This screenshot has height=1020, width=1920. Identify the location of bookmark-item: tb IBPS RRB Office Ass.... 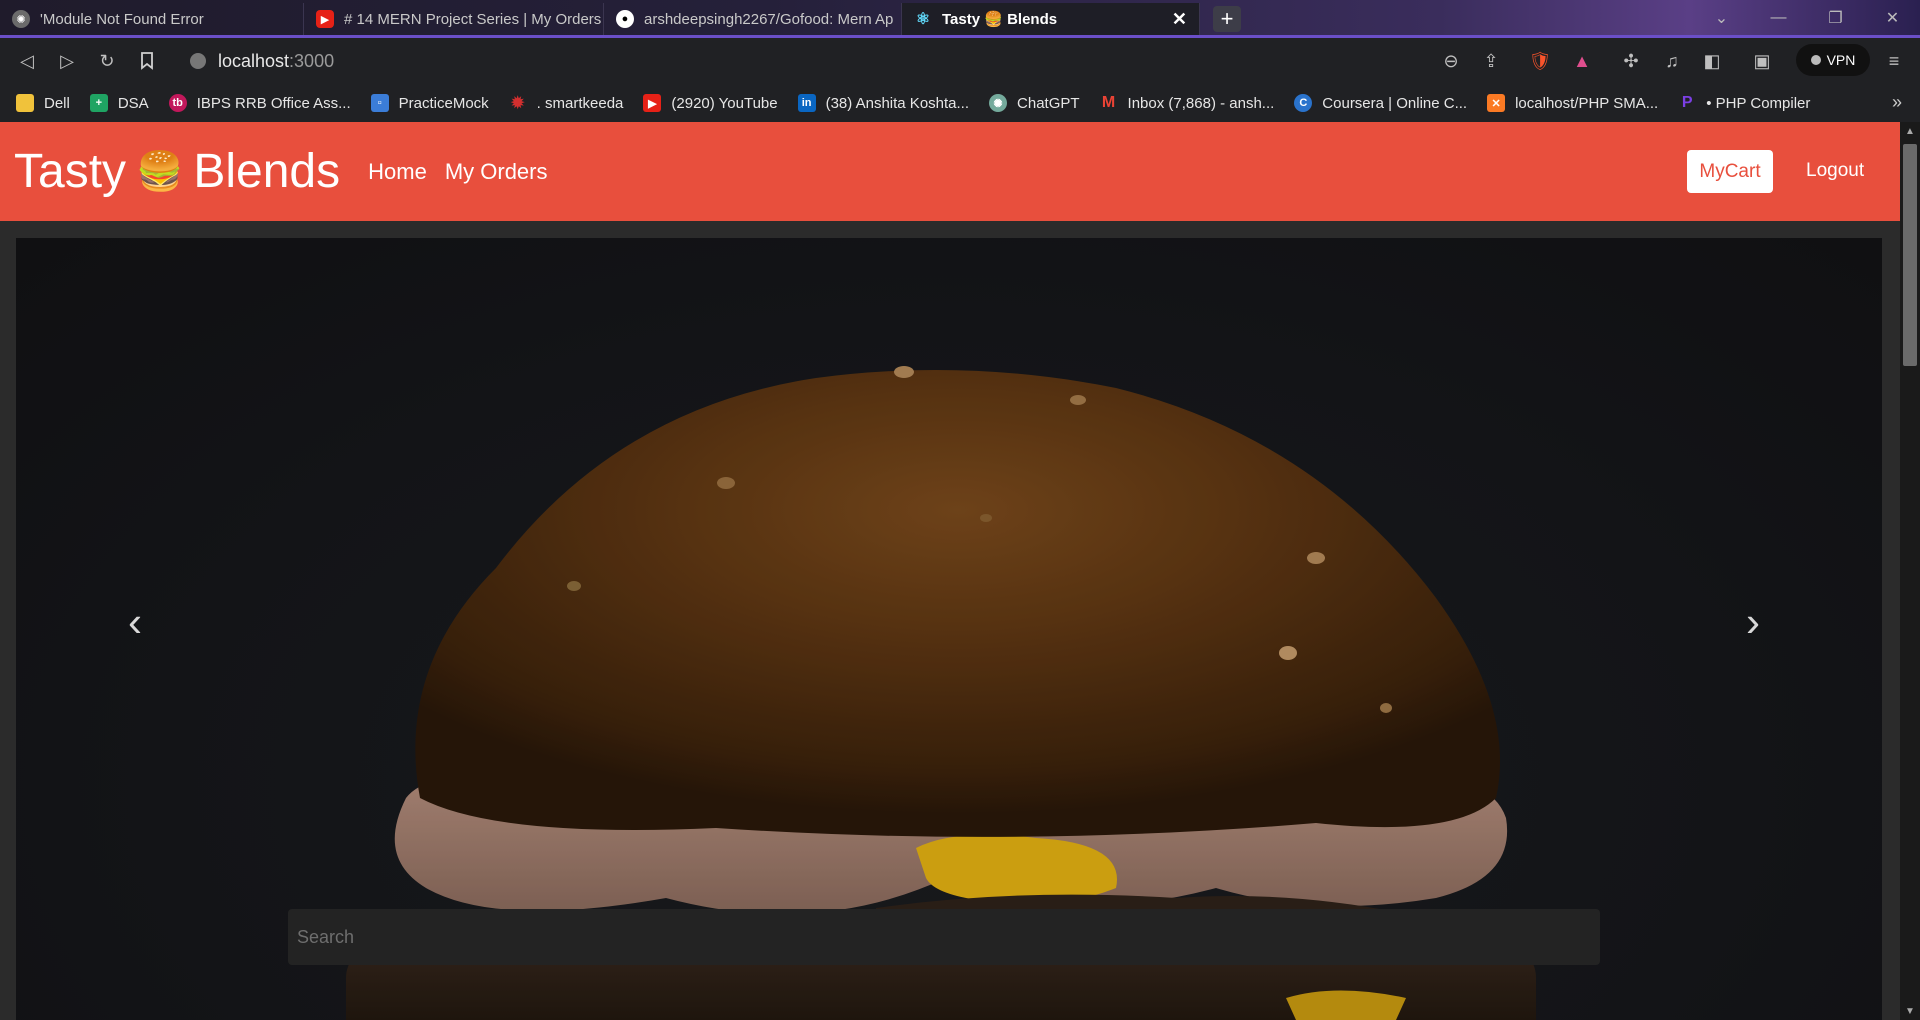
(259, 103).